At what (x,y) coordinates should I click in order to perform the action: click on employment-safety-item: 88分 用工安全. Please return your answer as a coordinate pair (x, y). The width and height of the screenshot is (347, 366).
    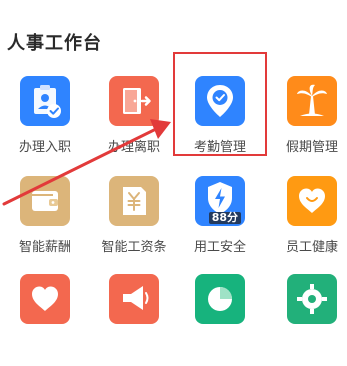
    Looking at the image, I should click on (220, 222).